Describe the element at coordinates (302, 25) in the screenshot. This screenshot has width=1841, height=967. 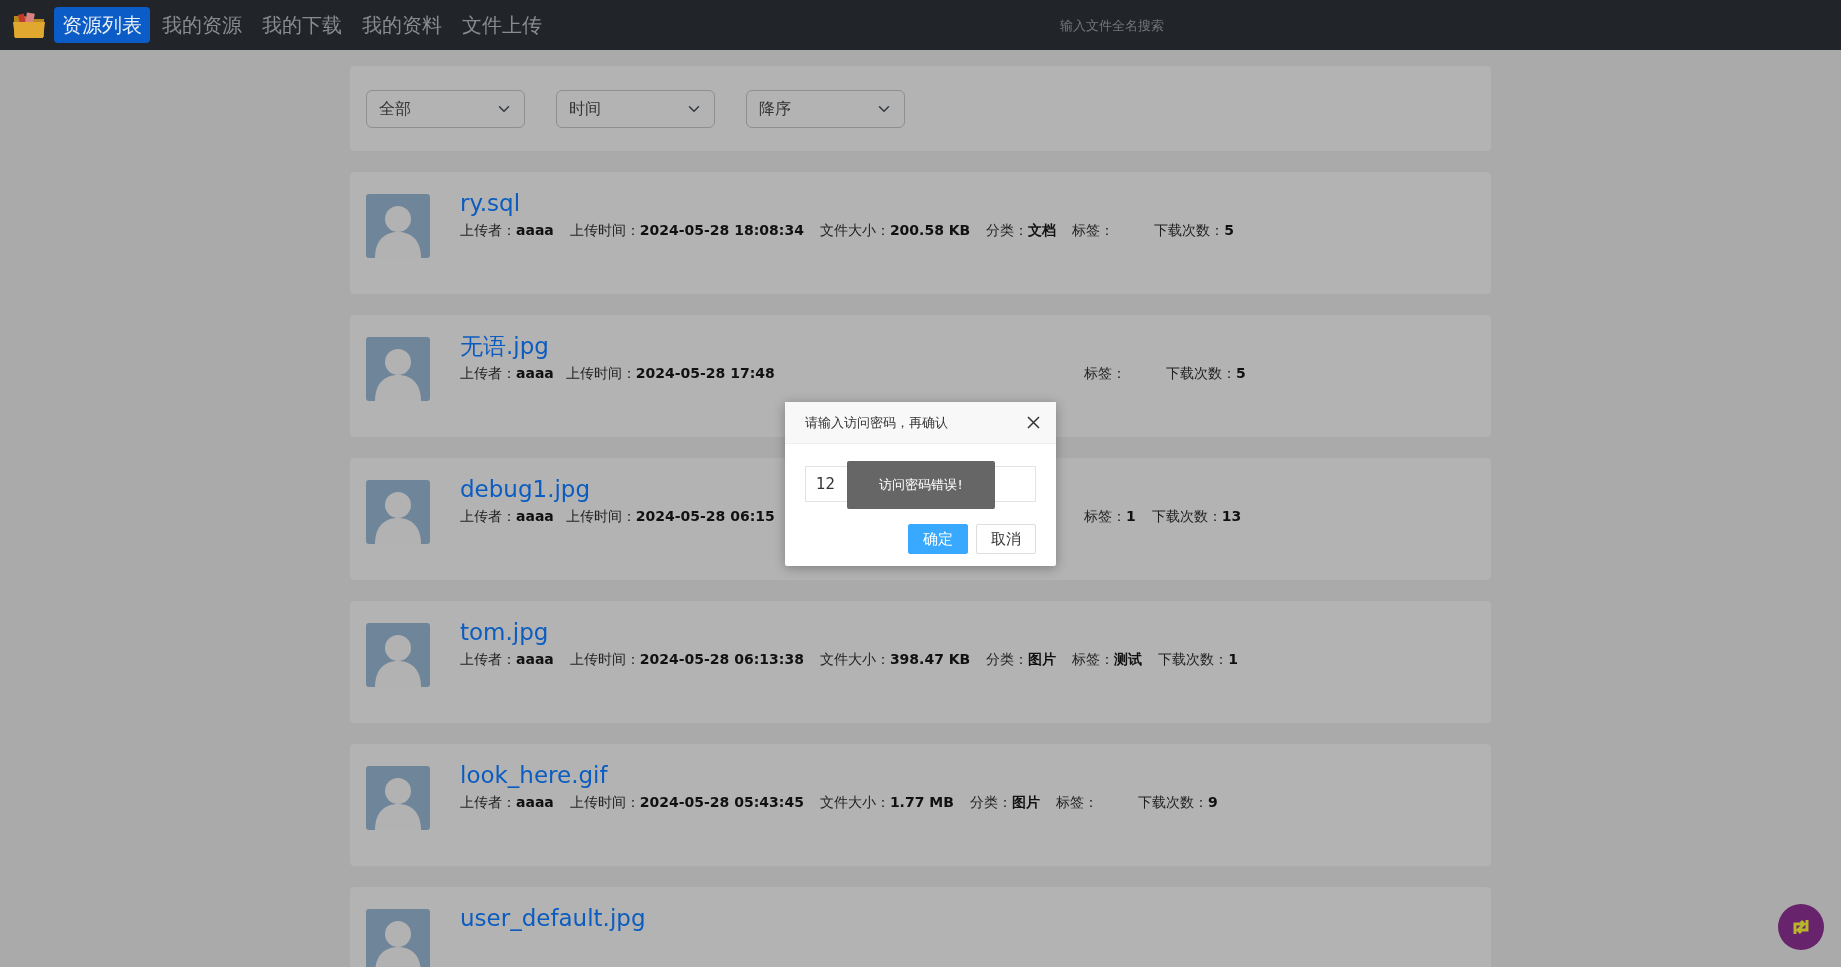
I see `nav-tab: 我的下载` at that location.